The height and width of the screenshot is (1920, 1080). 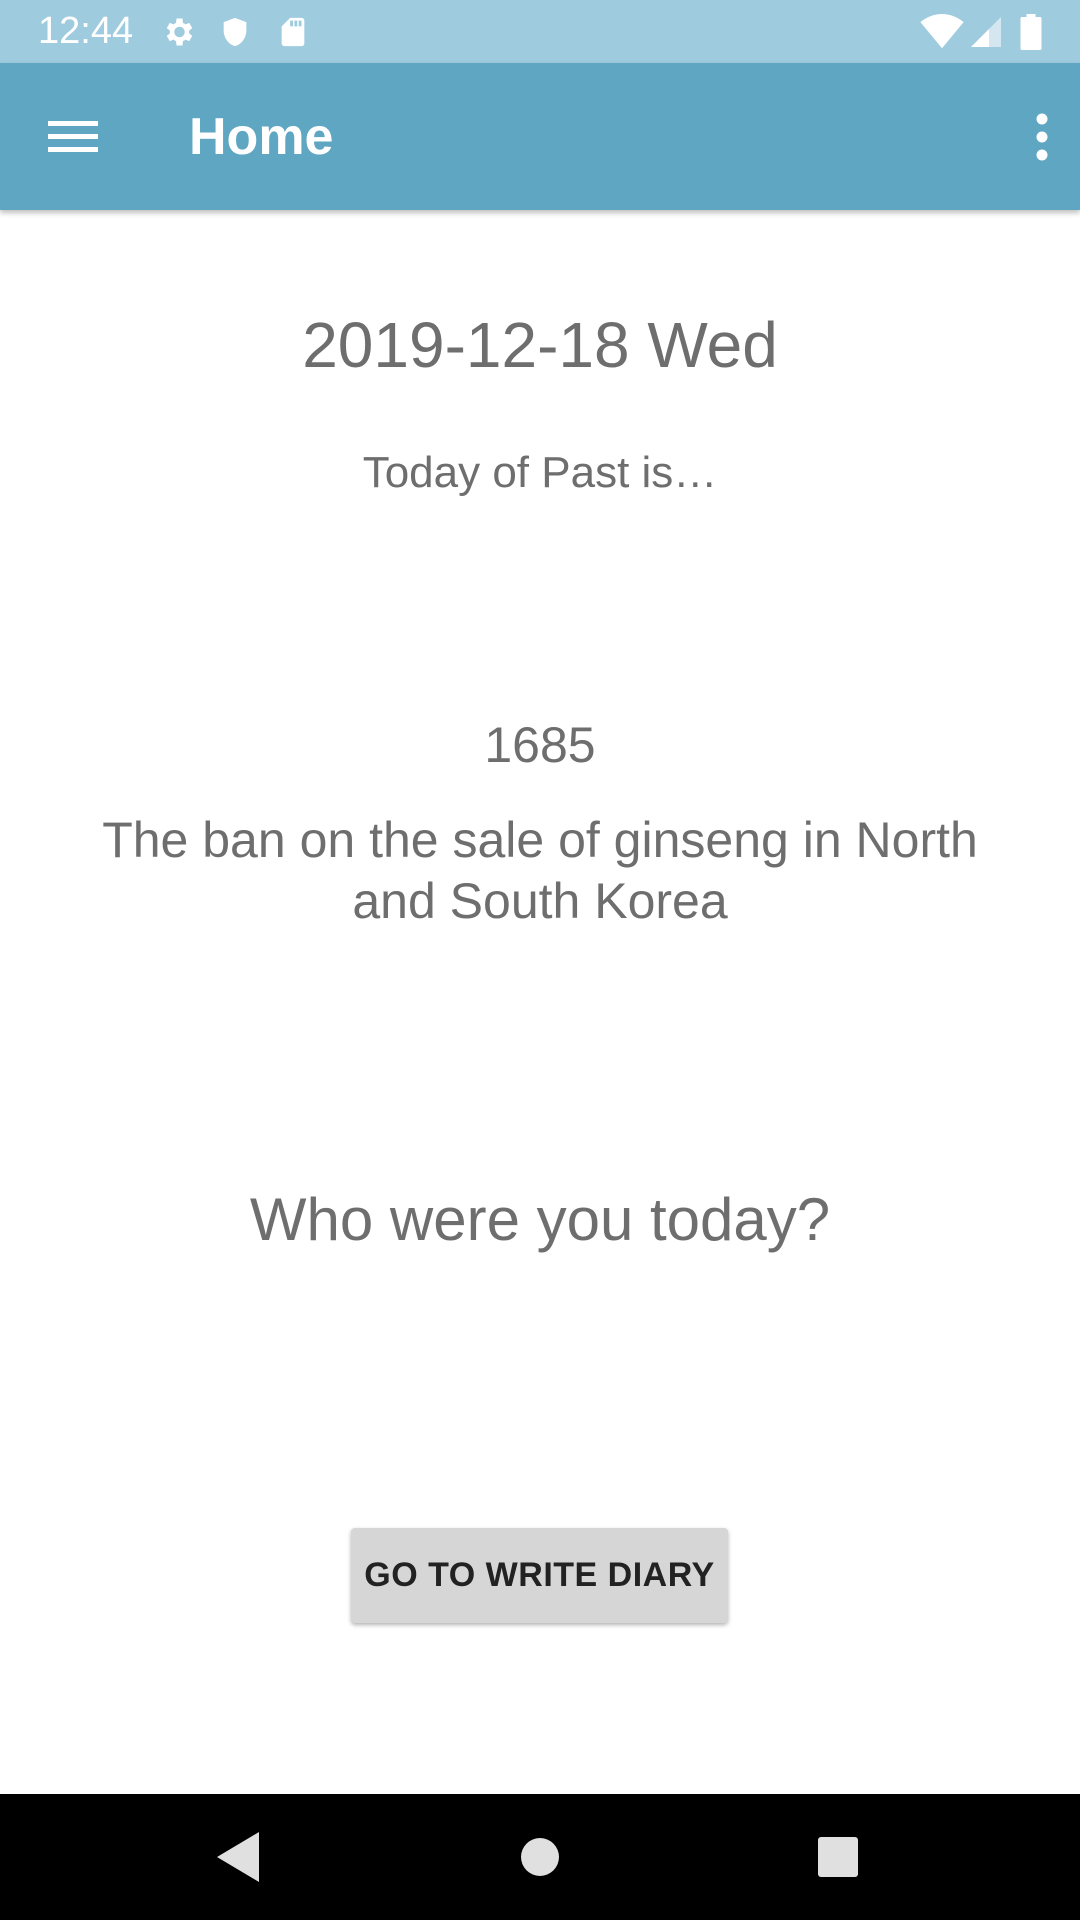 I want to click on more-vert-icon, so click(x=1042, y=137).